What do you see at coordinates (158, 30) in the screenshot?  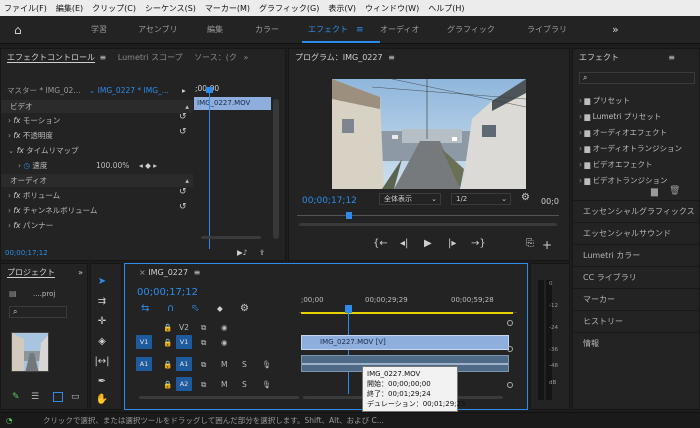 I see `tab-assembly: アセンブリ` at bounding box center [158, 30].